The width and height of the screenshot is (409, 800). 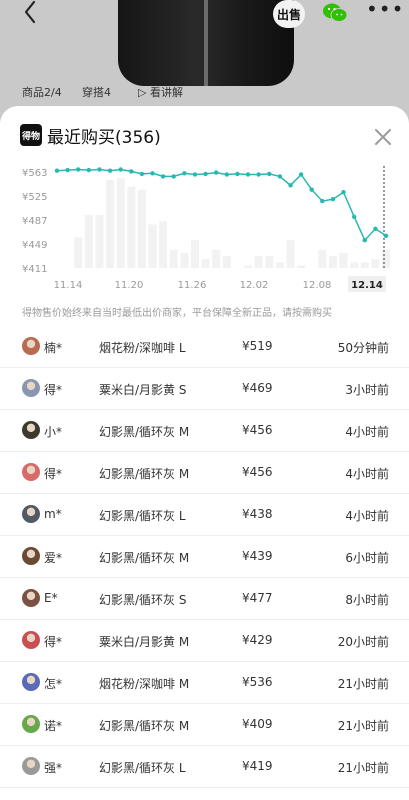 I want to click on product-jacket-image, so click(x=206, y=43).